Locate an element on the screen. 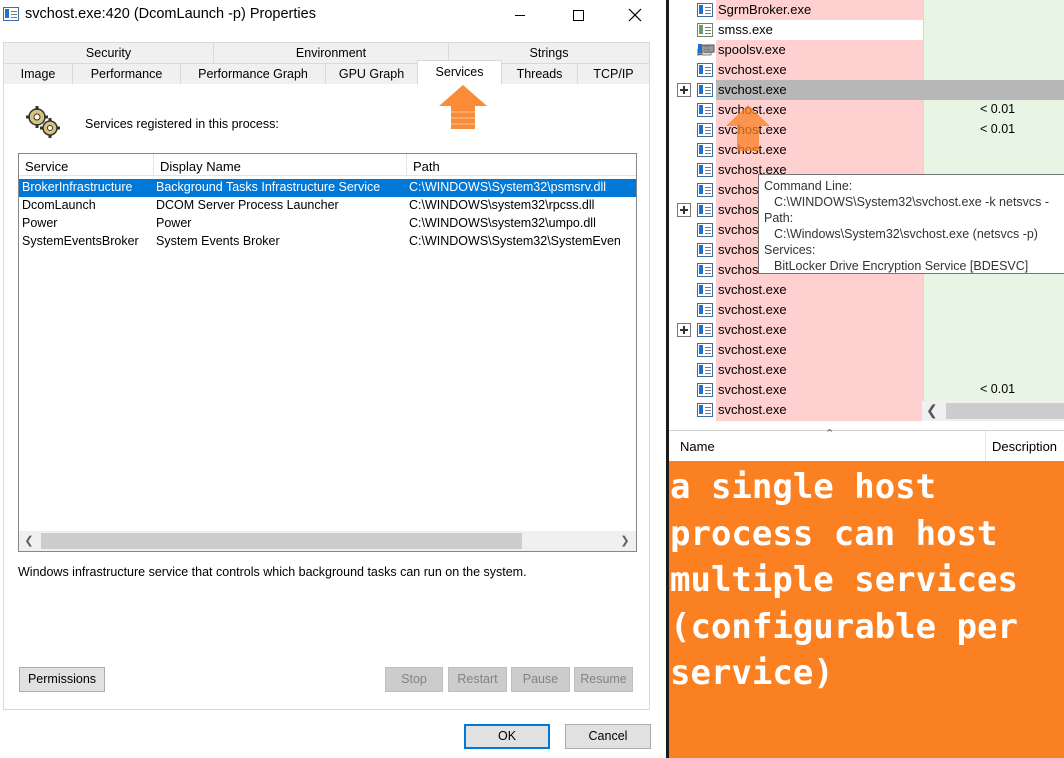  tooltip-command-line-label: Command Line: is located at coordinates (808, 186).